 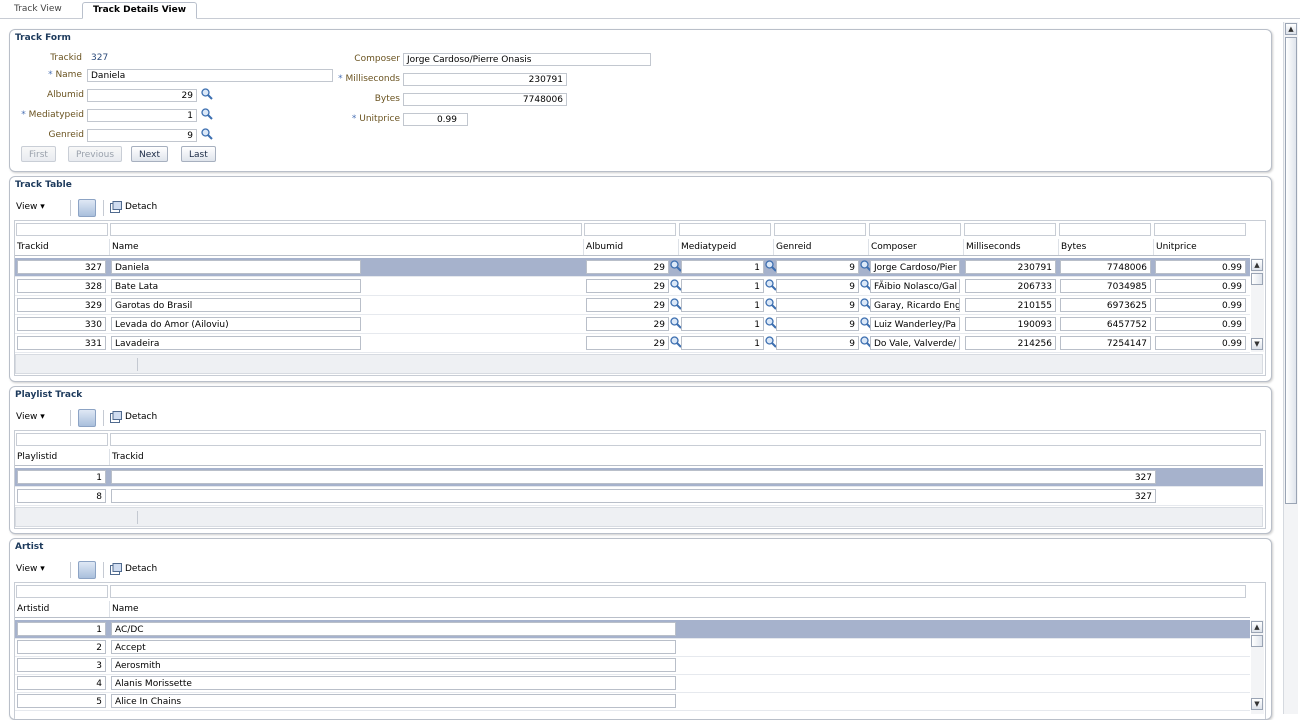 What do you see at coordinates (236, 267) in the screenshot?
I see `cell-name: Daniela` at bounding box center [236, 267].